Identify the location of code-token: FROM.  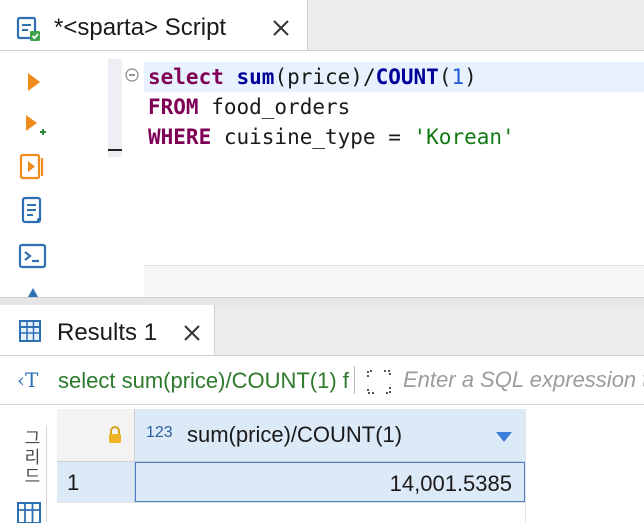
(173, 107).